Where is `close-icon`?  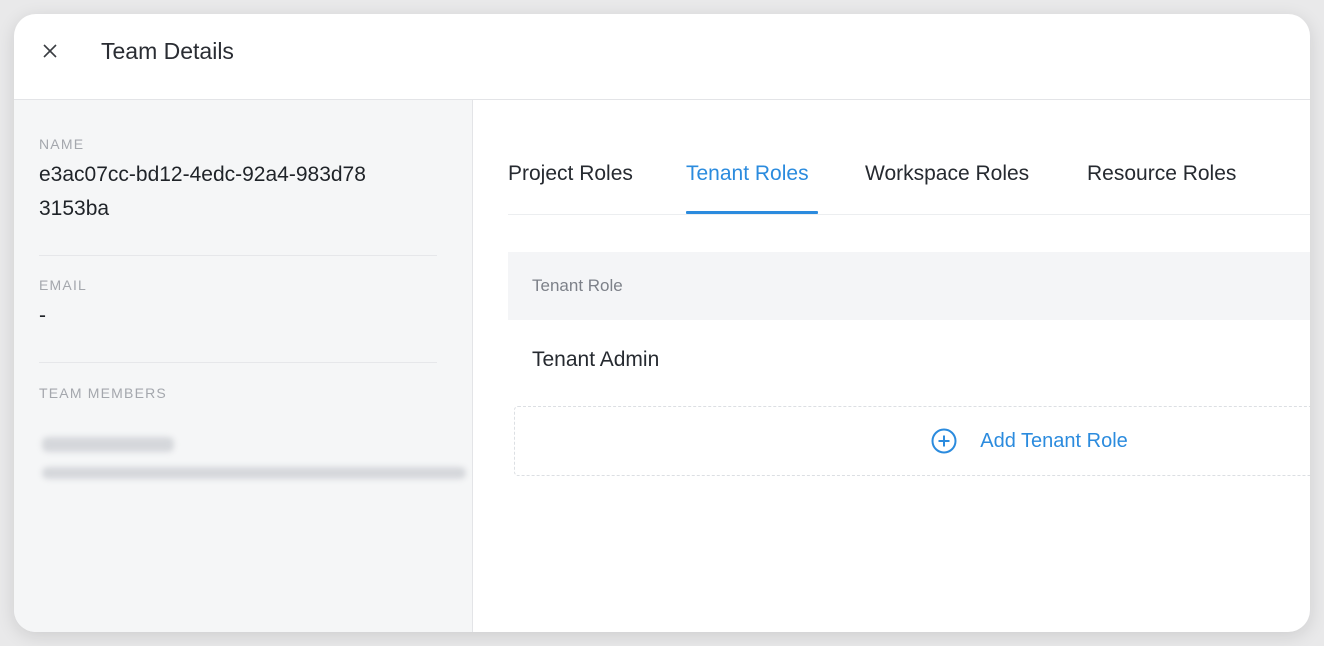
close-icon is located at coordinates (50, 51).